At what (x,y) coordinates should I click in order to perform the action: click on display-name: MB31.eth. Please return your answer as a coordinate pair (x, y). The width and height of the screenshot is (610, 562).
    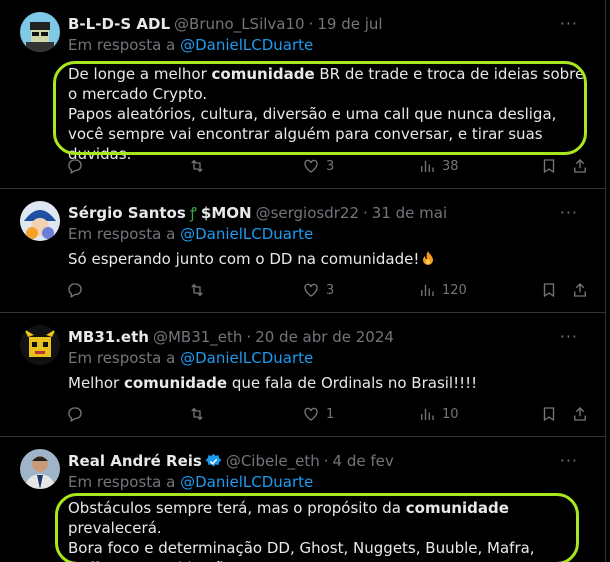
    Looking at the image, I should click on (108, 337).